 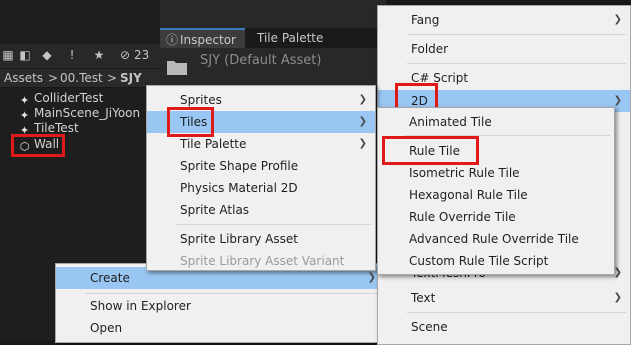 What do you see at coordinates (496, 173) in the screenshot?
I see `menu-item-isometric-rule-tile: Isometric Rule Tile` at bounding box center [496, 173].